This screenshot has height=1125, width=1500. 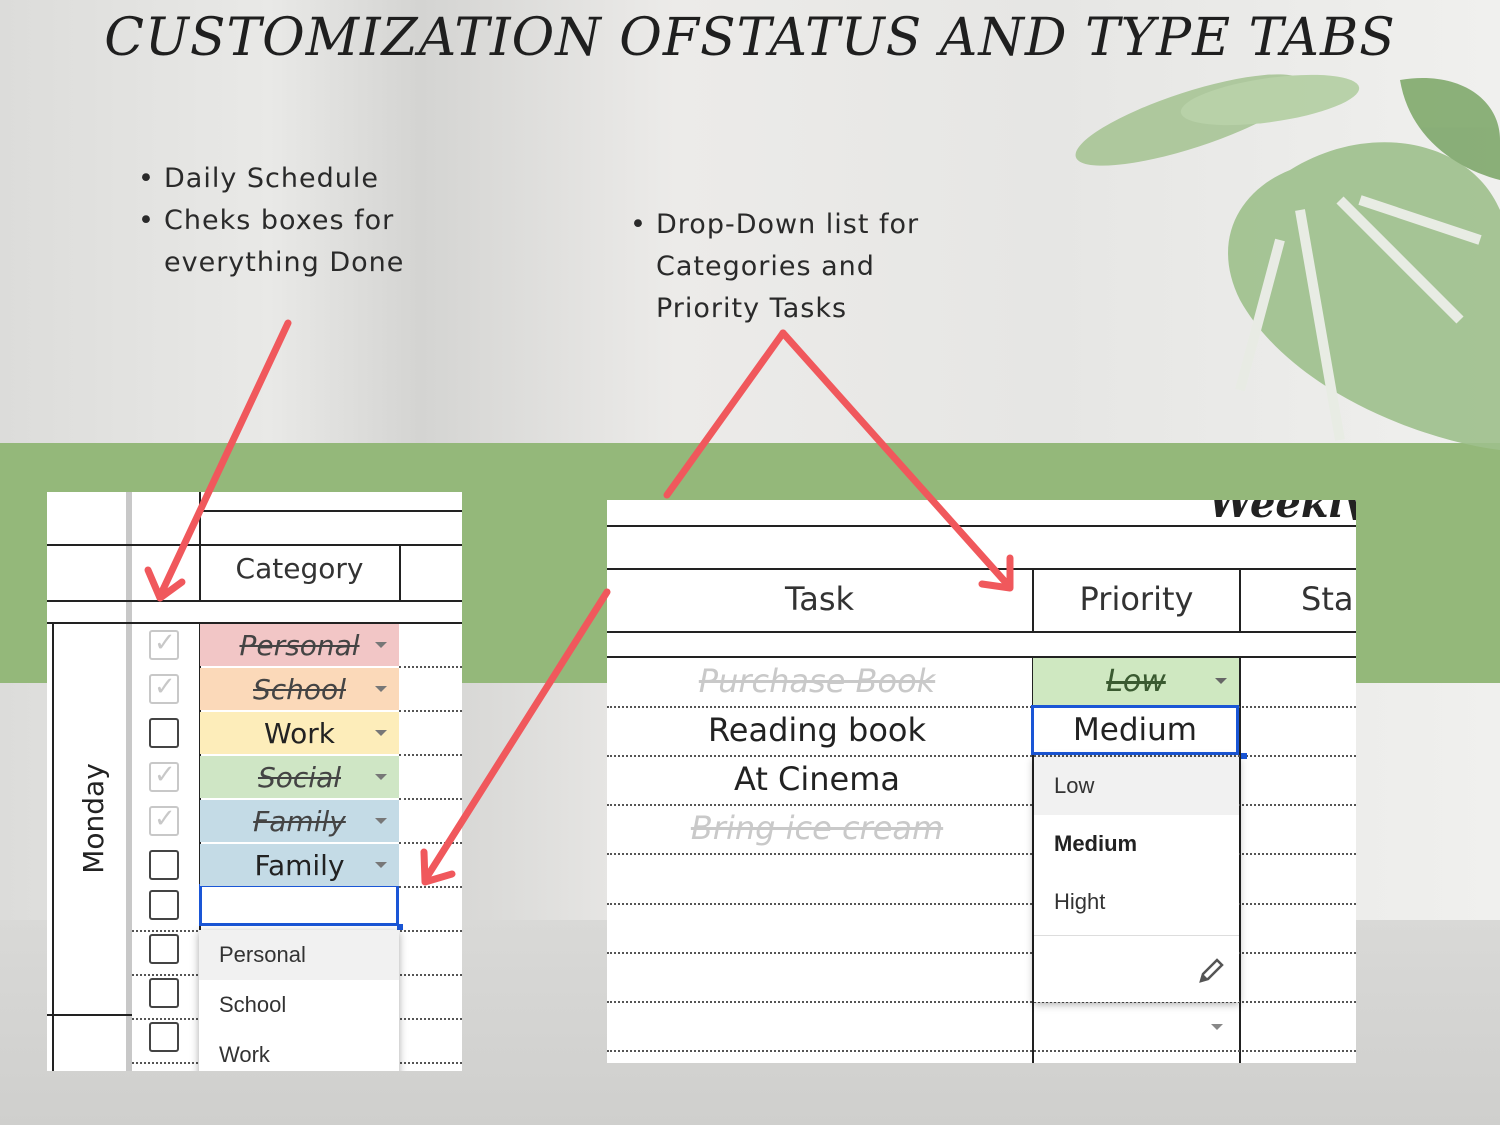 I want to click on category-cell: Personal, so click(x=299, y=645).